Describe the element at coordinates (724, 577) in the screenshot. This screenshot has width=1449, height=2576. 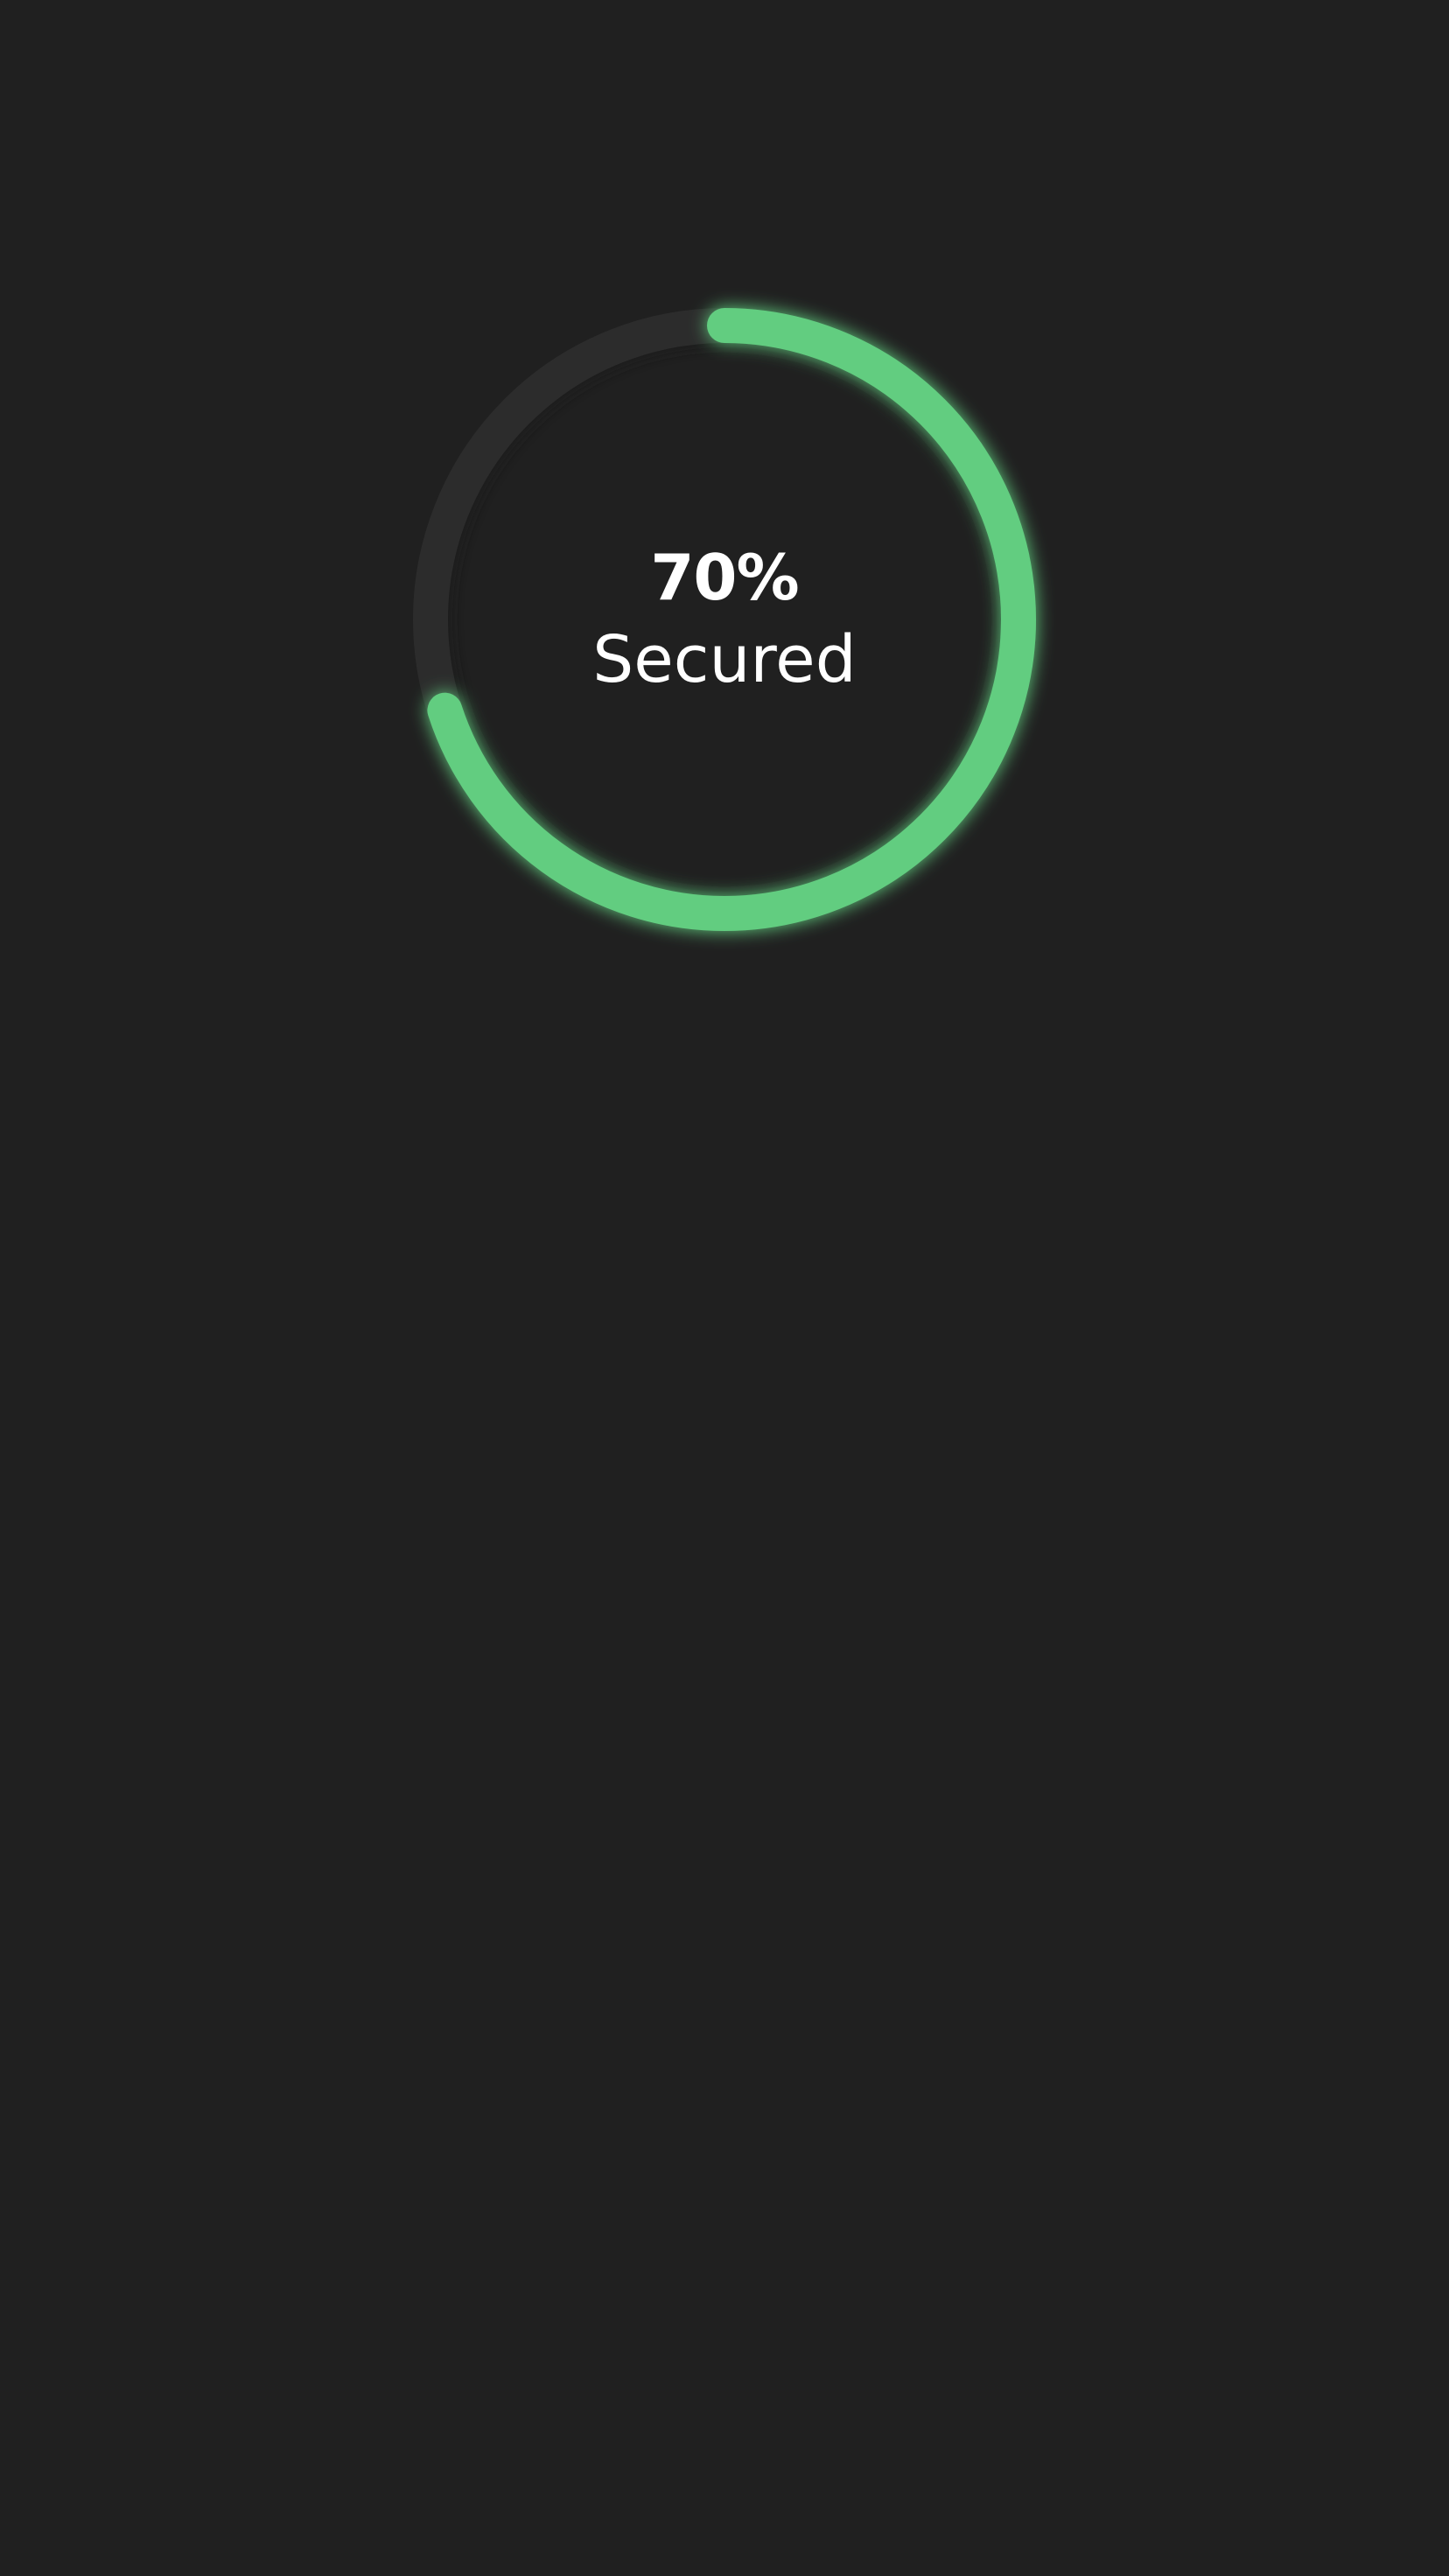
I see `progress-percentage: 70%` at that location.